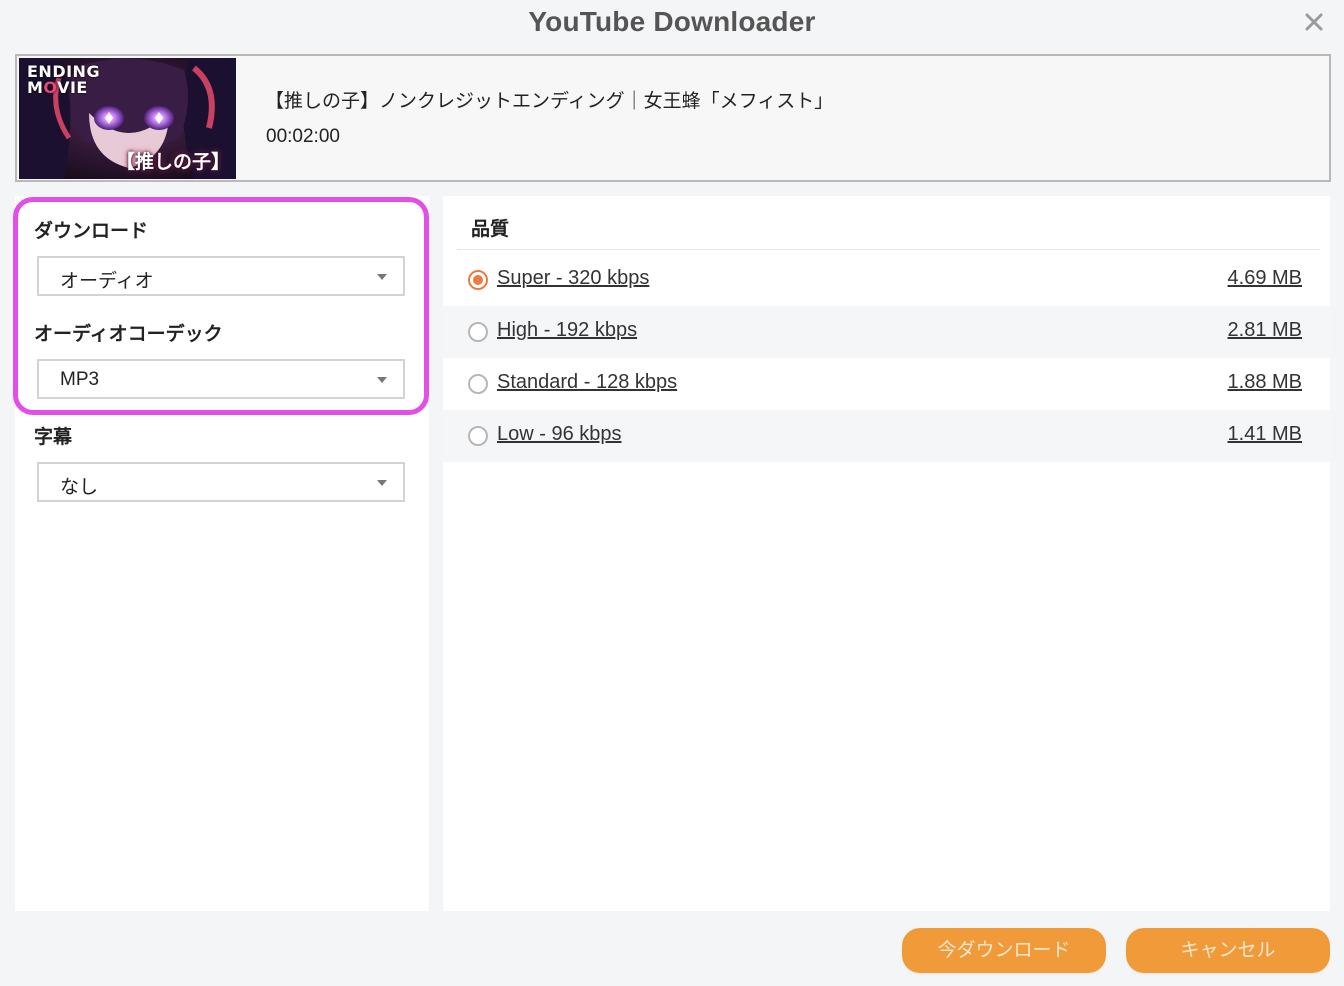 The width and height of the screenshot is (1344, 986). What do you see at coordinates (1264, 330) in the screenshot?
I see `quality-option-size: 2.81 MB` at bounding box center [1264, 330].